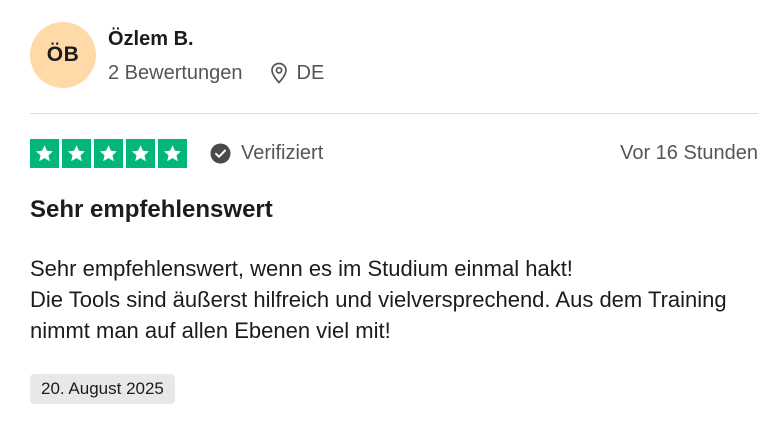  I want to click on reviewer-info: Özlem B. 2 Bewertungen DE, so click(216, 56).